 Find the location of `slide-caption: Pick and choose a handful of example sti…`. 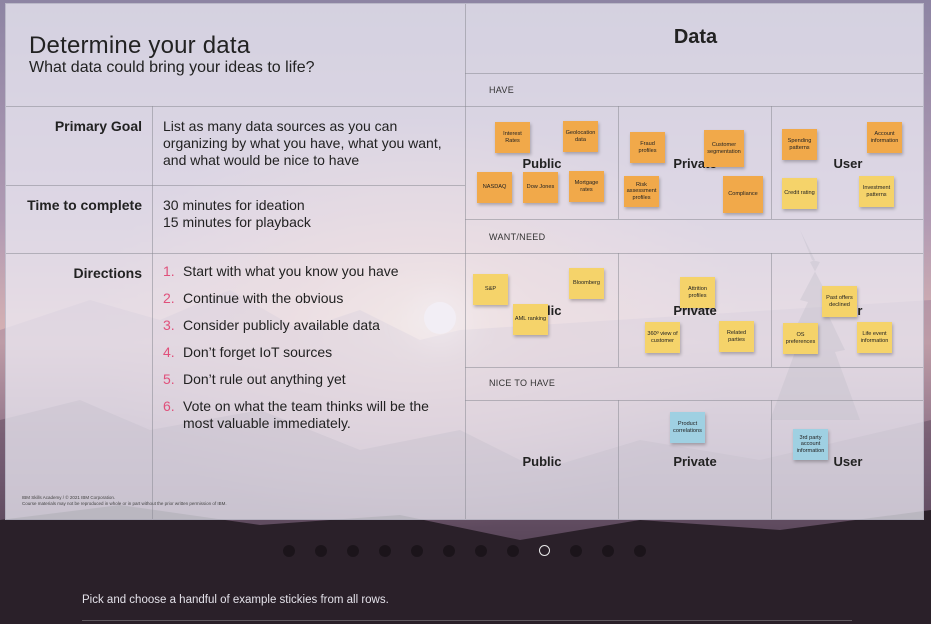

slide-caption: Pick and choose a handful of example sti… is located at coordinates (235, 600).